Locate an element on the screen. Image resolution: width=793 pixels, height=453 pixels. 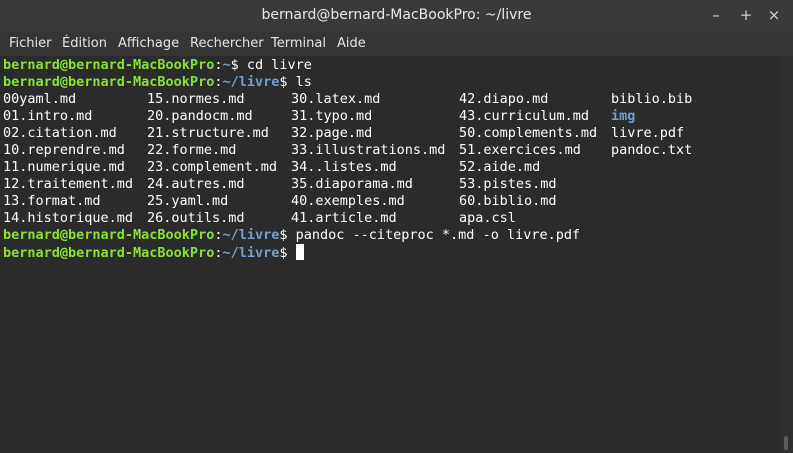
ls-file-entry: 13.format.md is located at coordinates (52, 201).